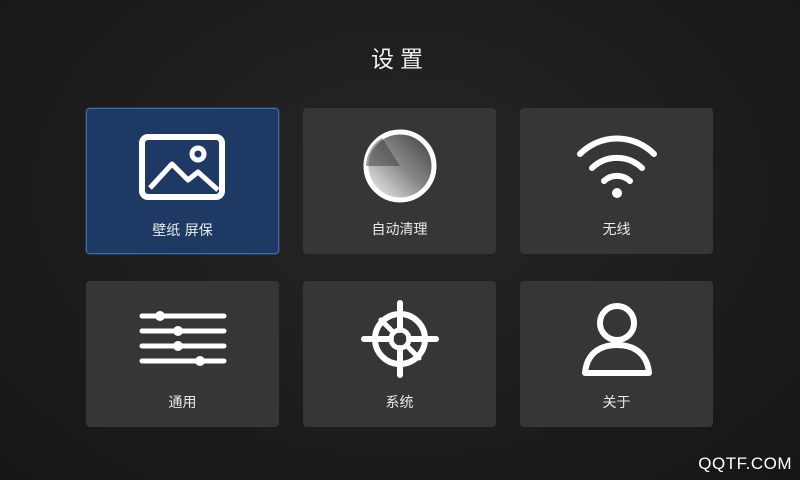  What do you see at coordinates (617, 339) in the screenshot?
I see `user-profile-icon` at bounding box center [617, 339].